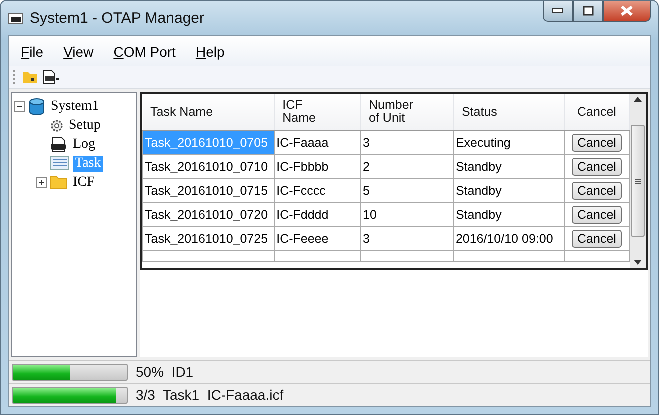  Describe the element at coordinates (145, 52) in the screenshot. I see `menu-item: COM Port` at that location.